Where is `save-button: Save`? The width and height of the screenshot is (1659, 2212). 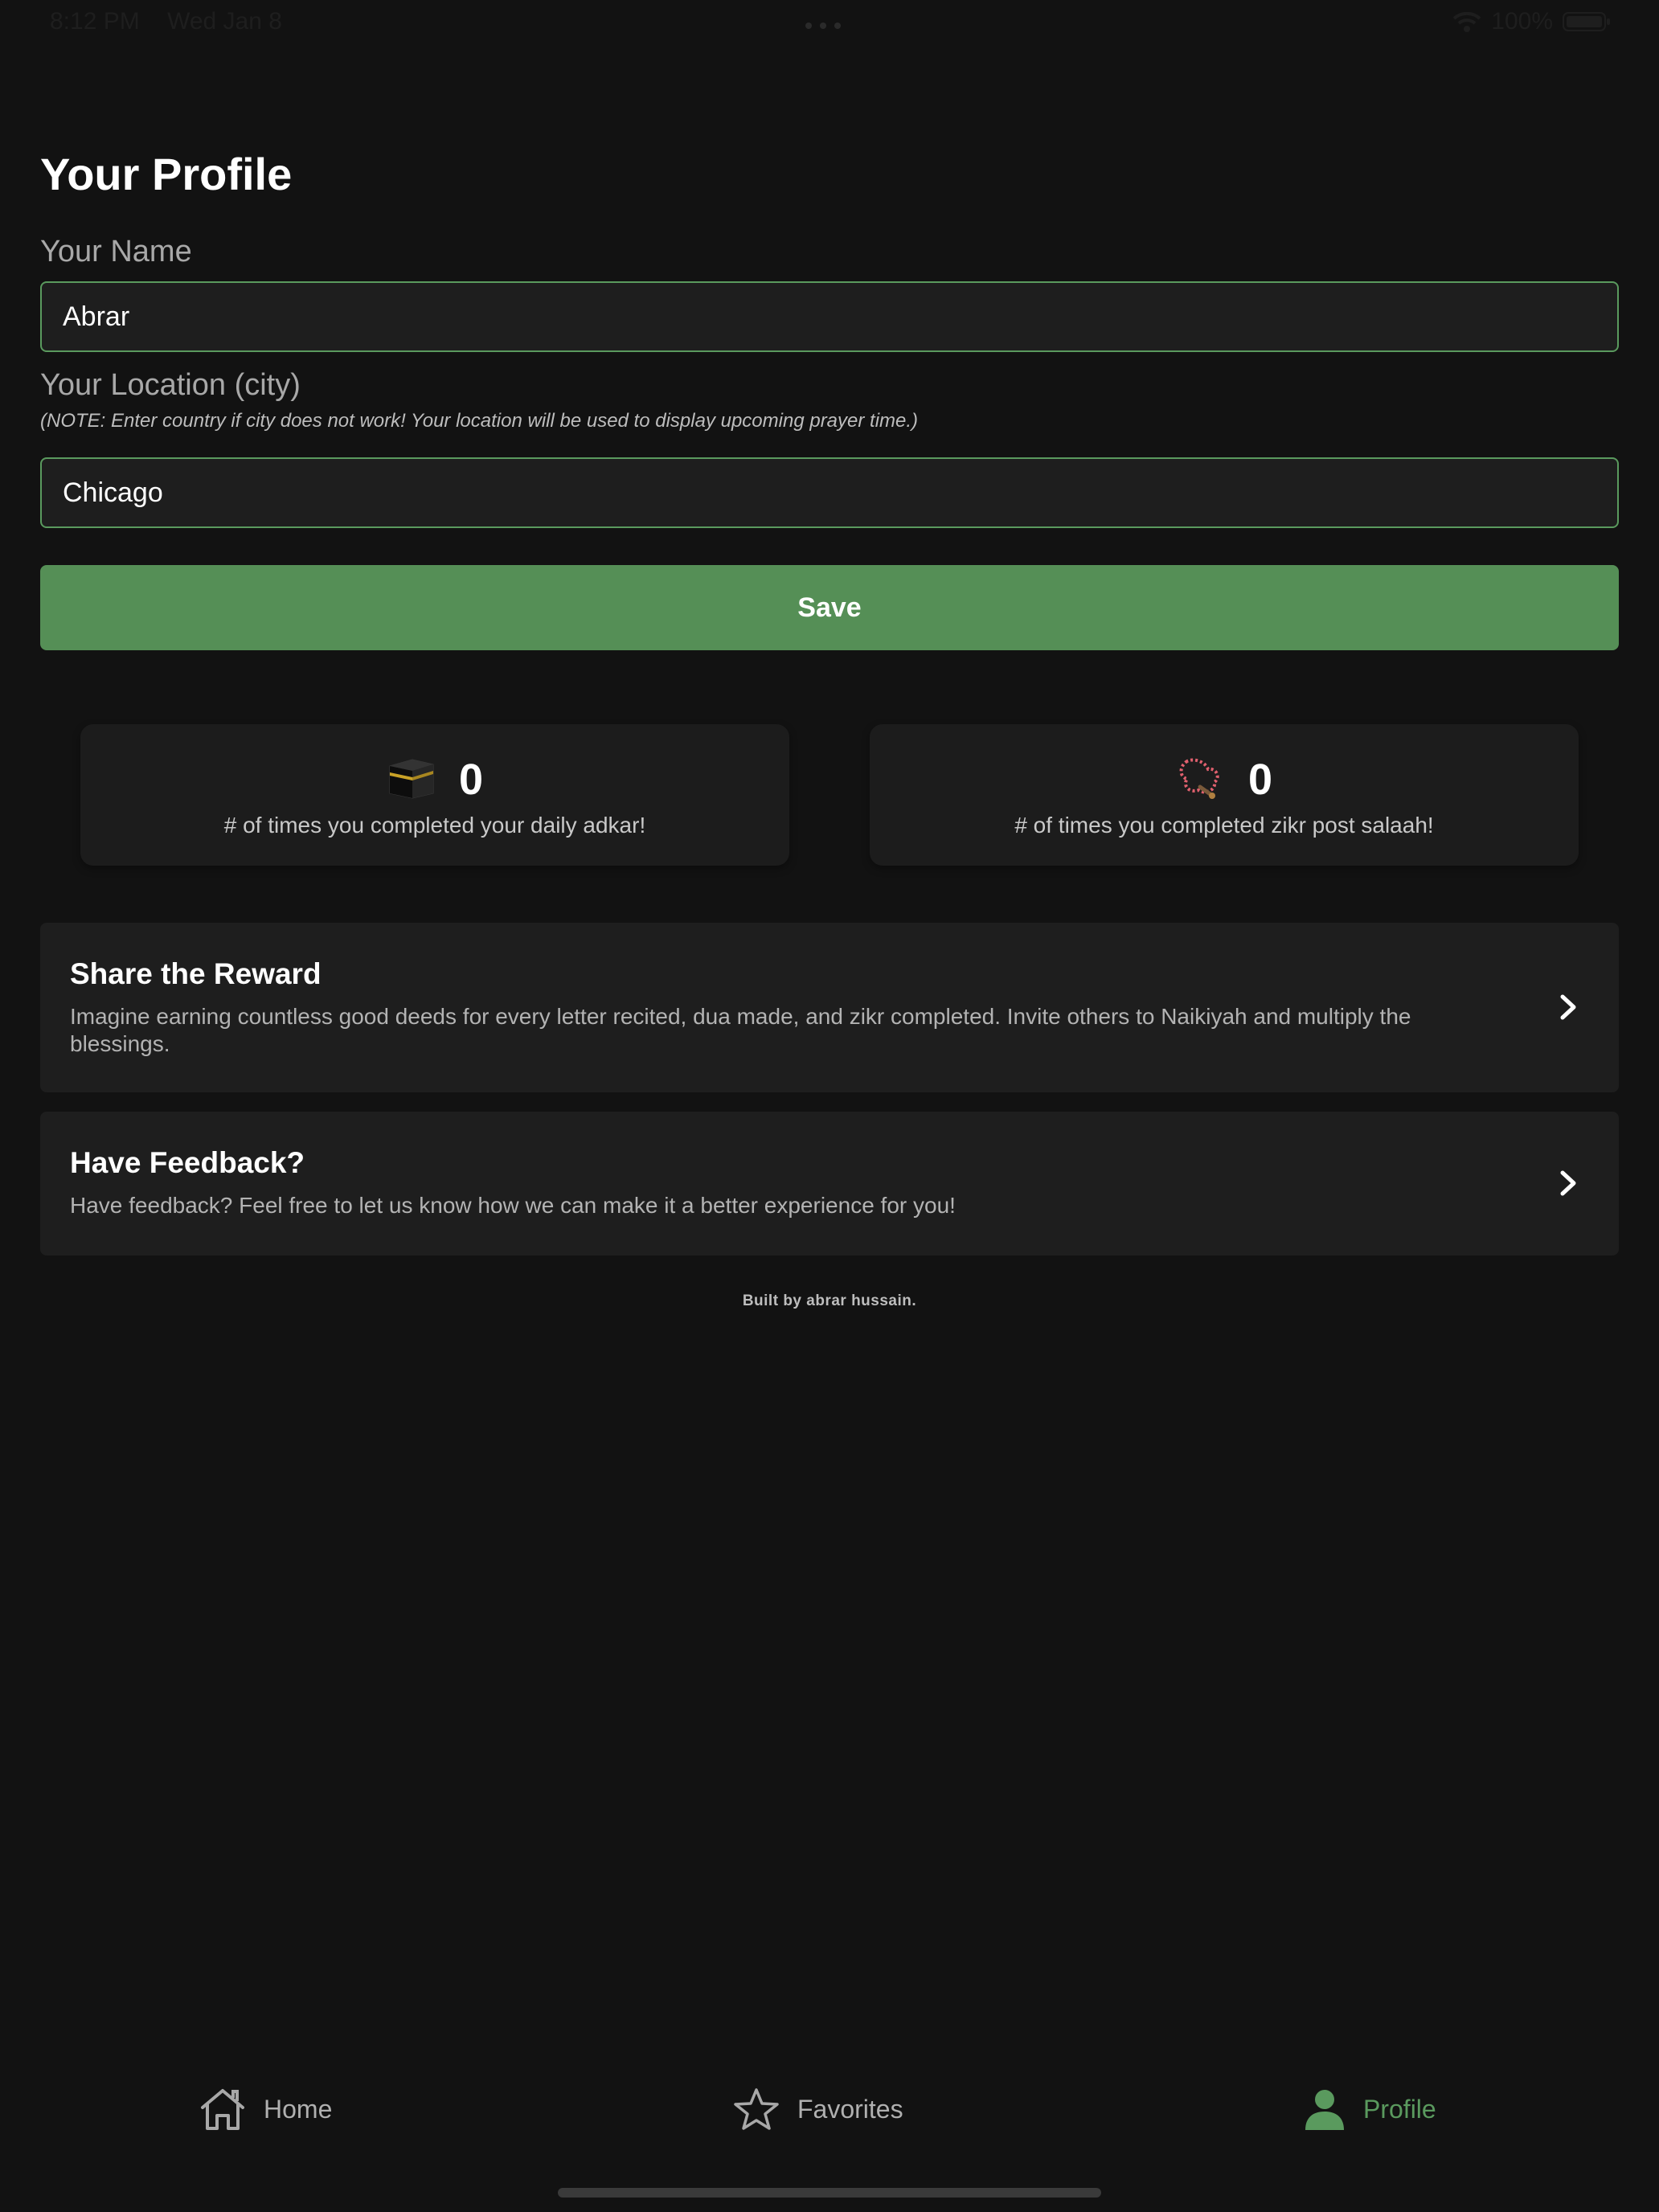
save-button: Save is located at coordinates (829, 607).